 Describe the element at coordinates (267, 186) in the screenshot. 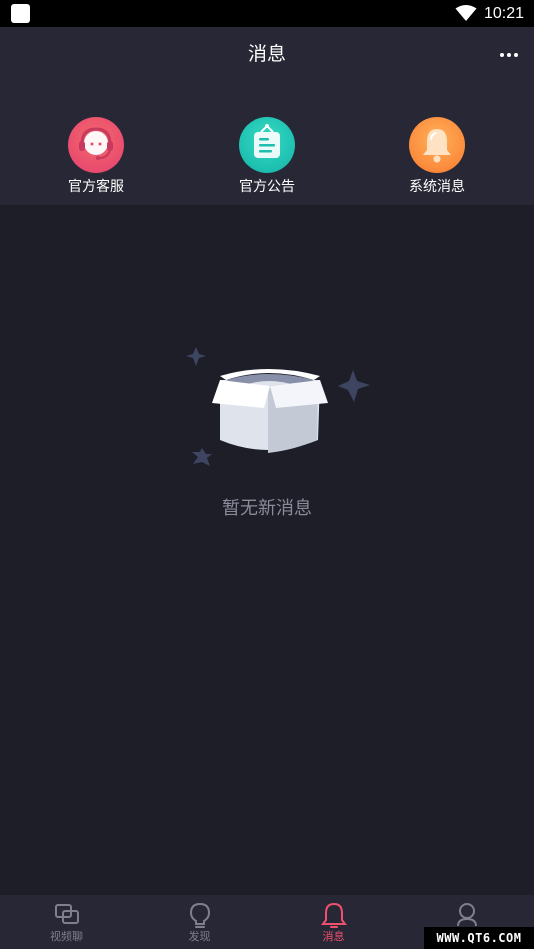

I see `category-label: 官方公告` at that location.